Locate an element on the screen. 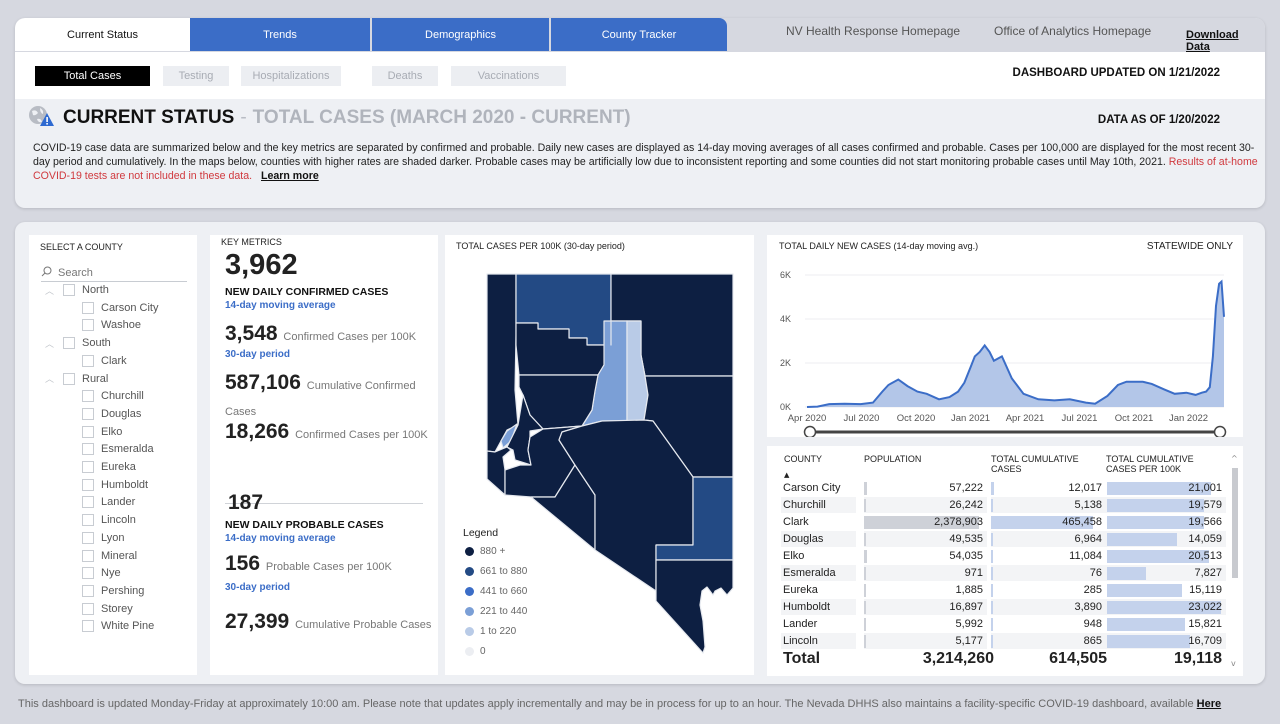 The height and width of the screenshot is (724, 1280). table-row: Eureka 1,885 285 15,119 is located at coordinates (1003, 590).